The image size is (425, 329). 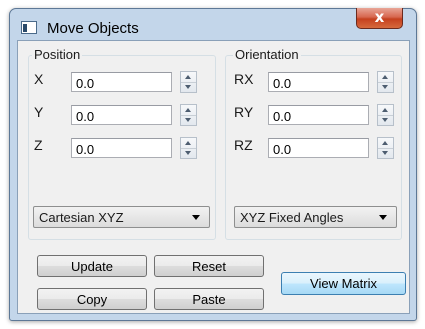 What do you see at coordinates (121, 148) in the screenshot?
I see `z-field` at bounding box center [121, 148].